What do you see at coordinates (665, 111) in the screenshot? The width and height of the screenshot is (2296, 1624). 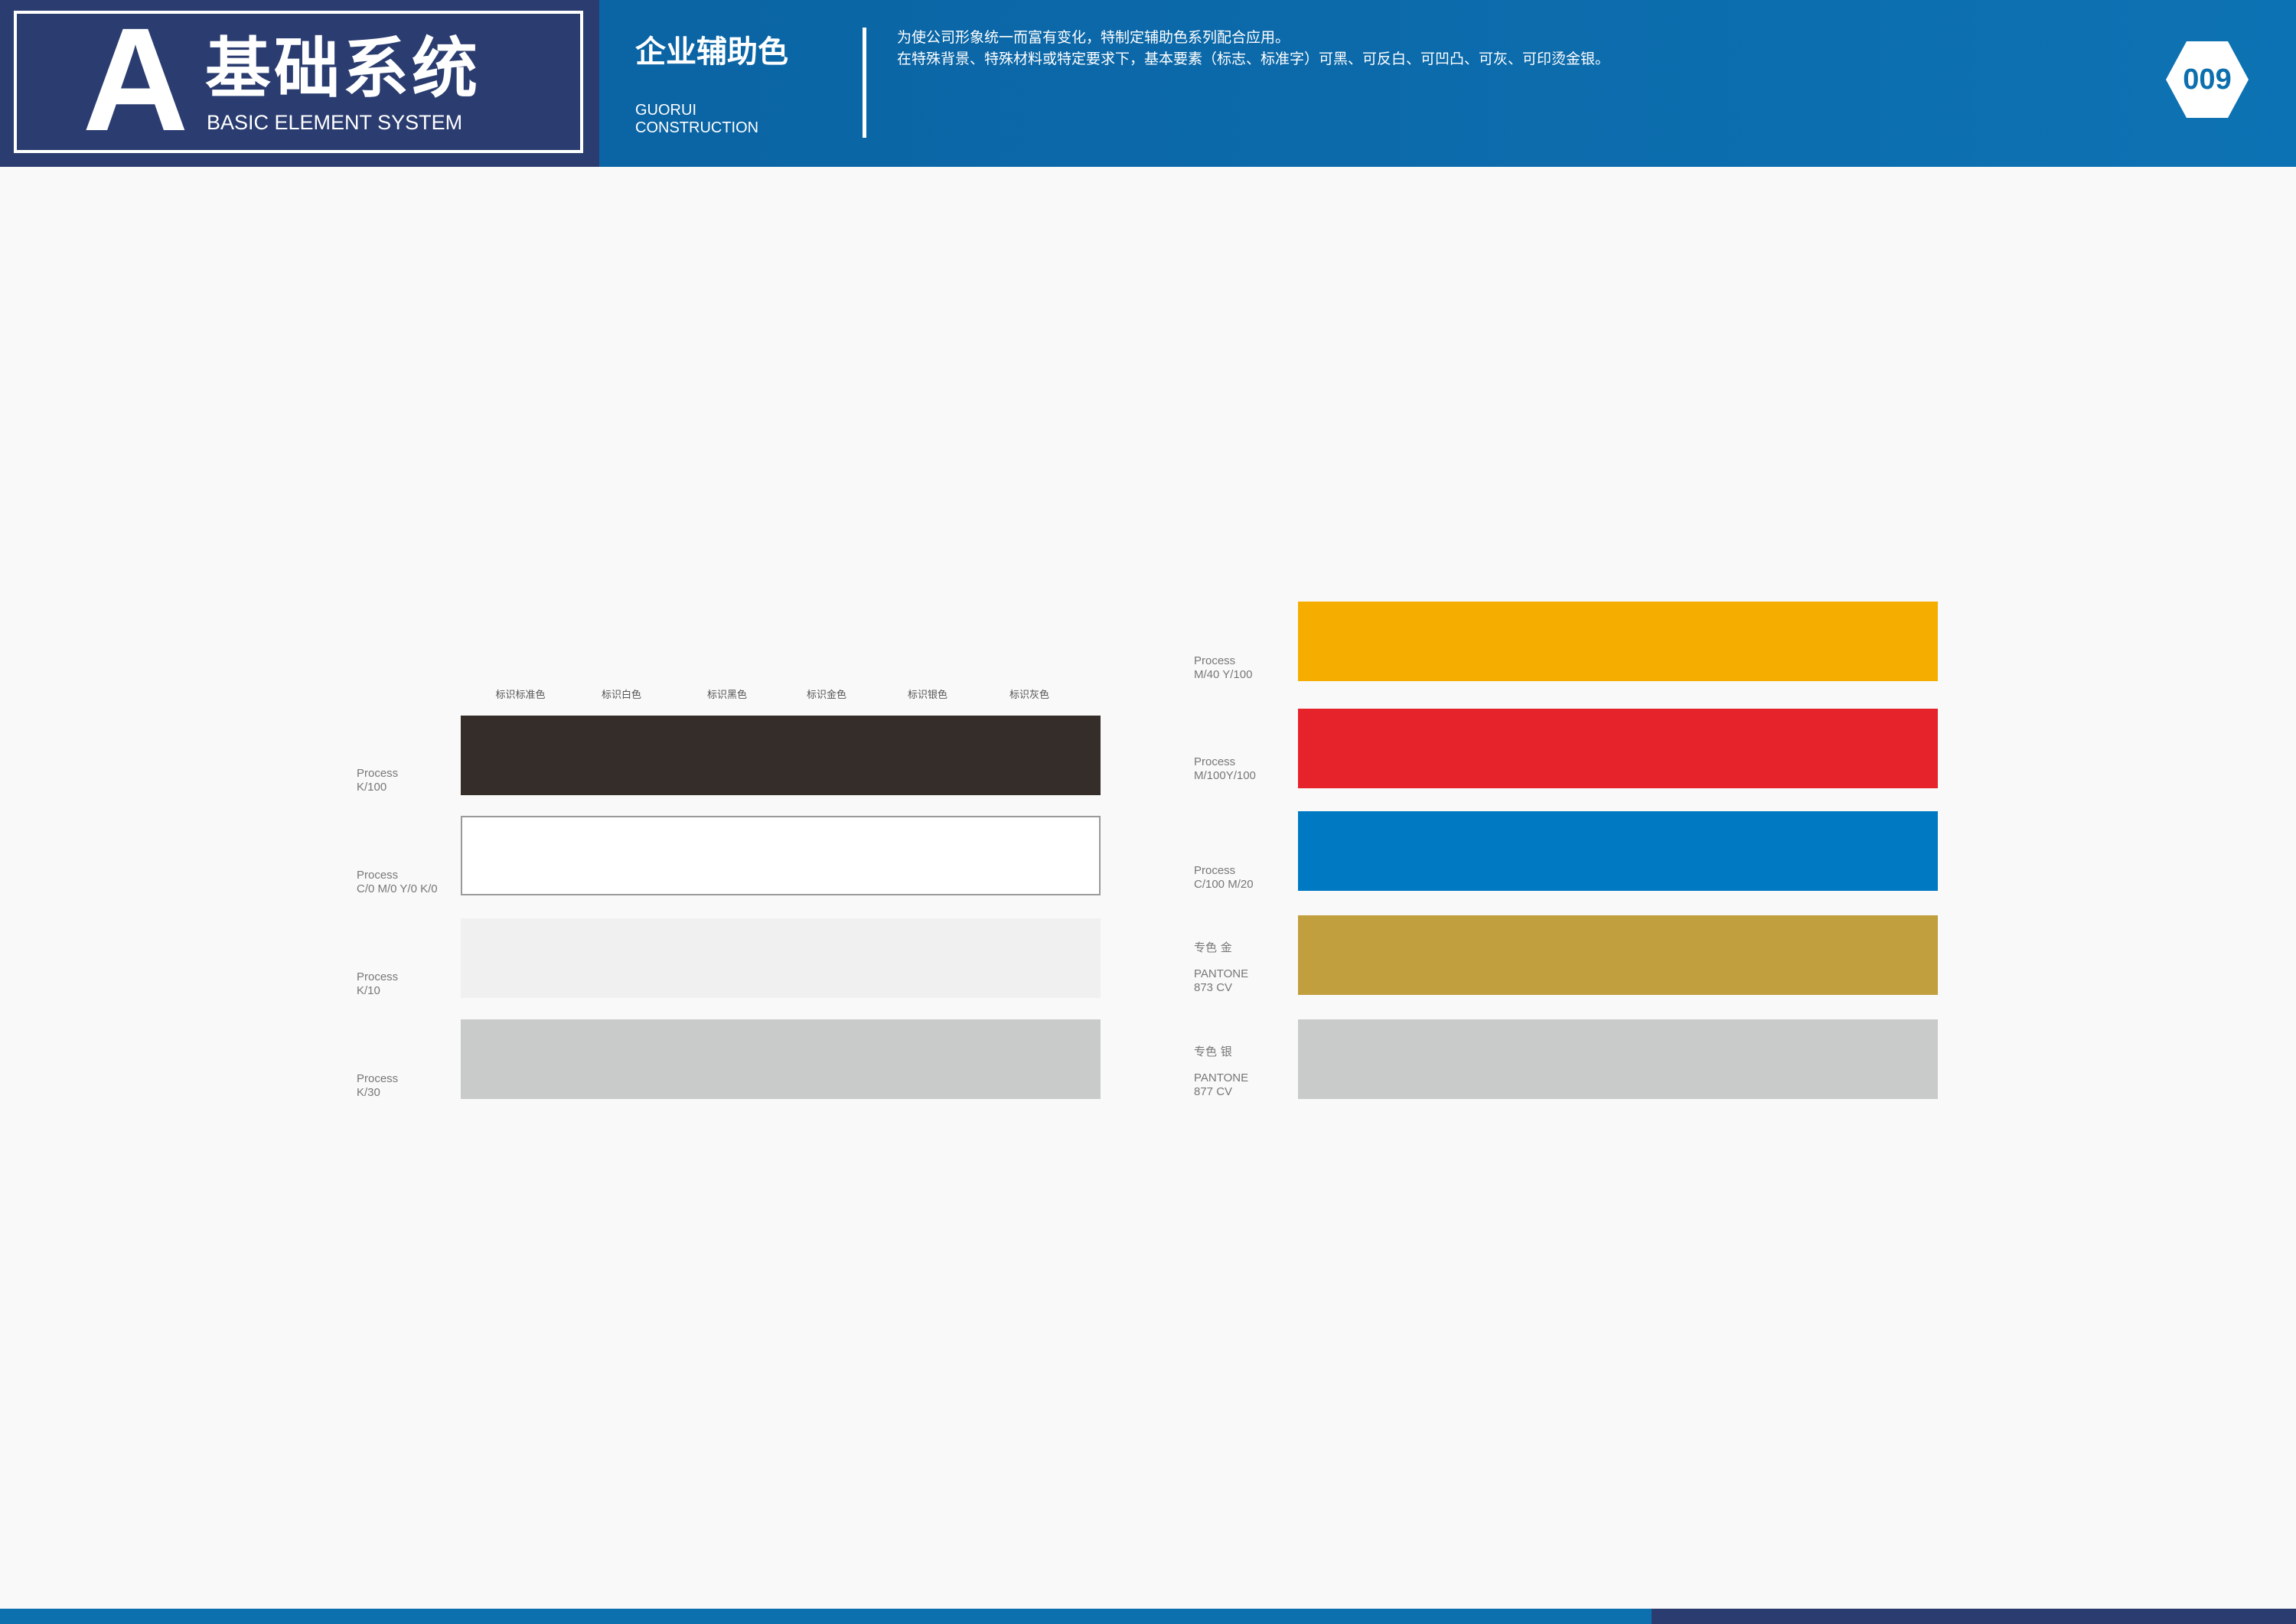 I see `company-name-line1: GUORUI` at bounding box center [665, 111].